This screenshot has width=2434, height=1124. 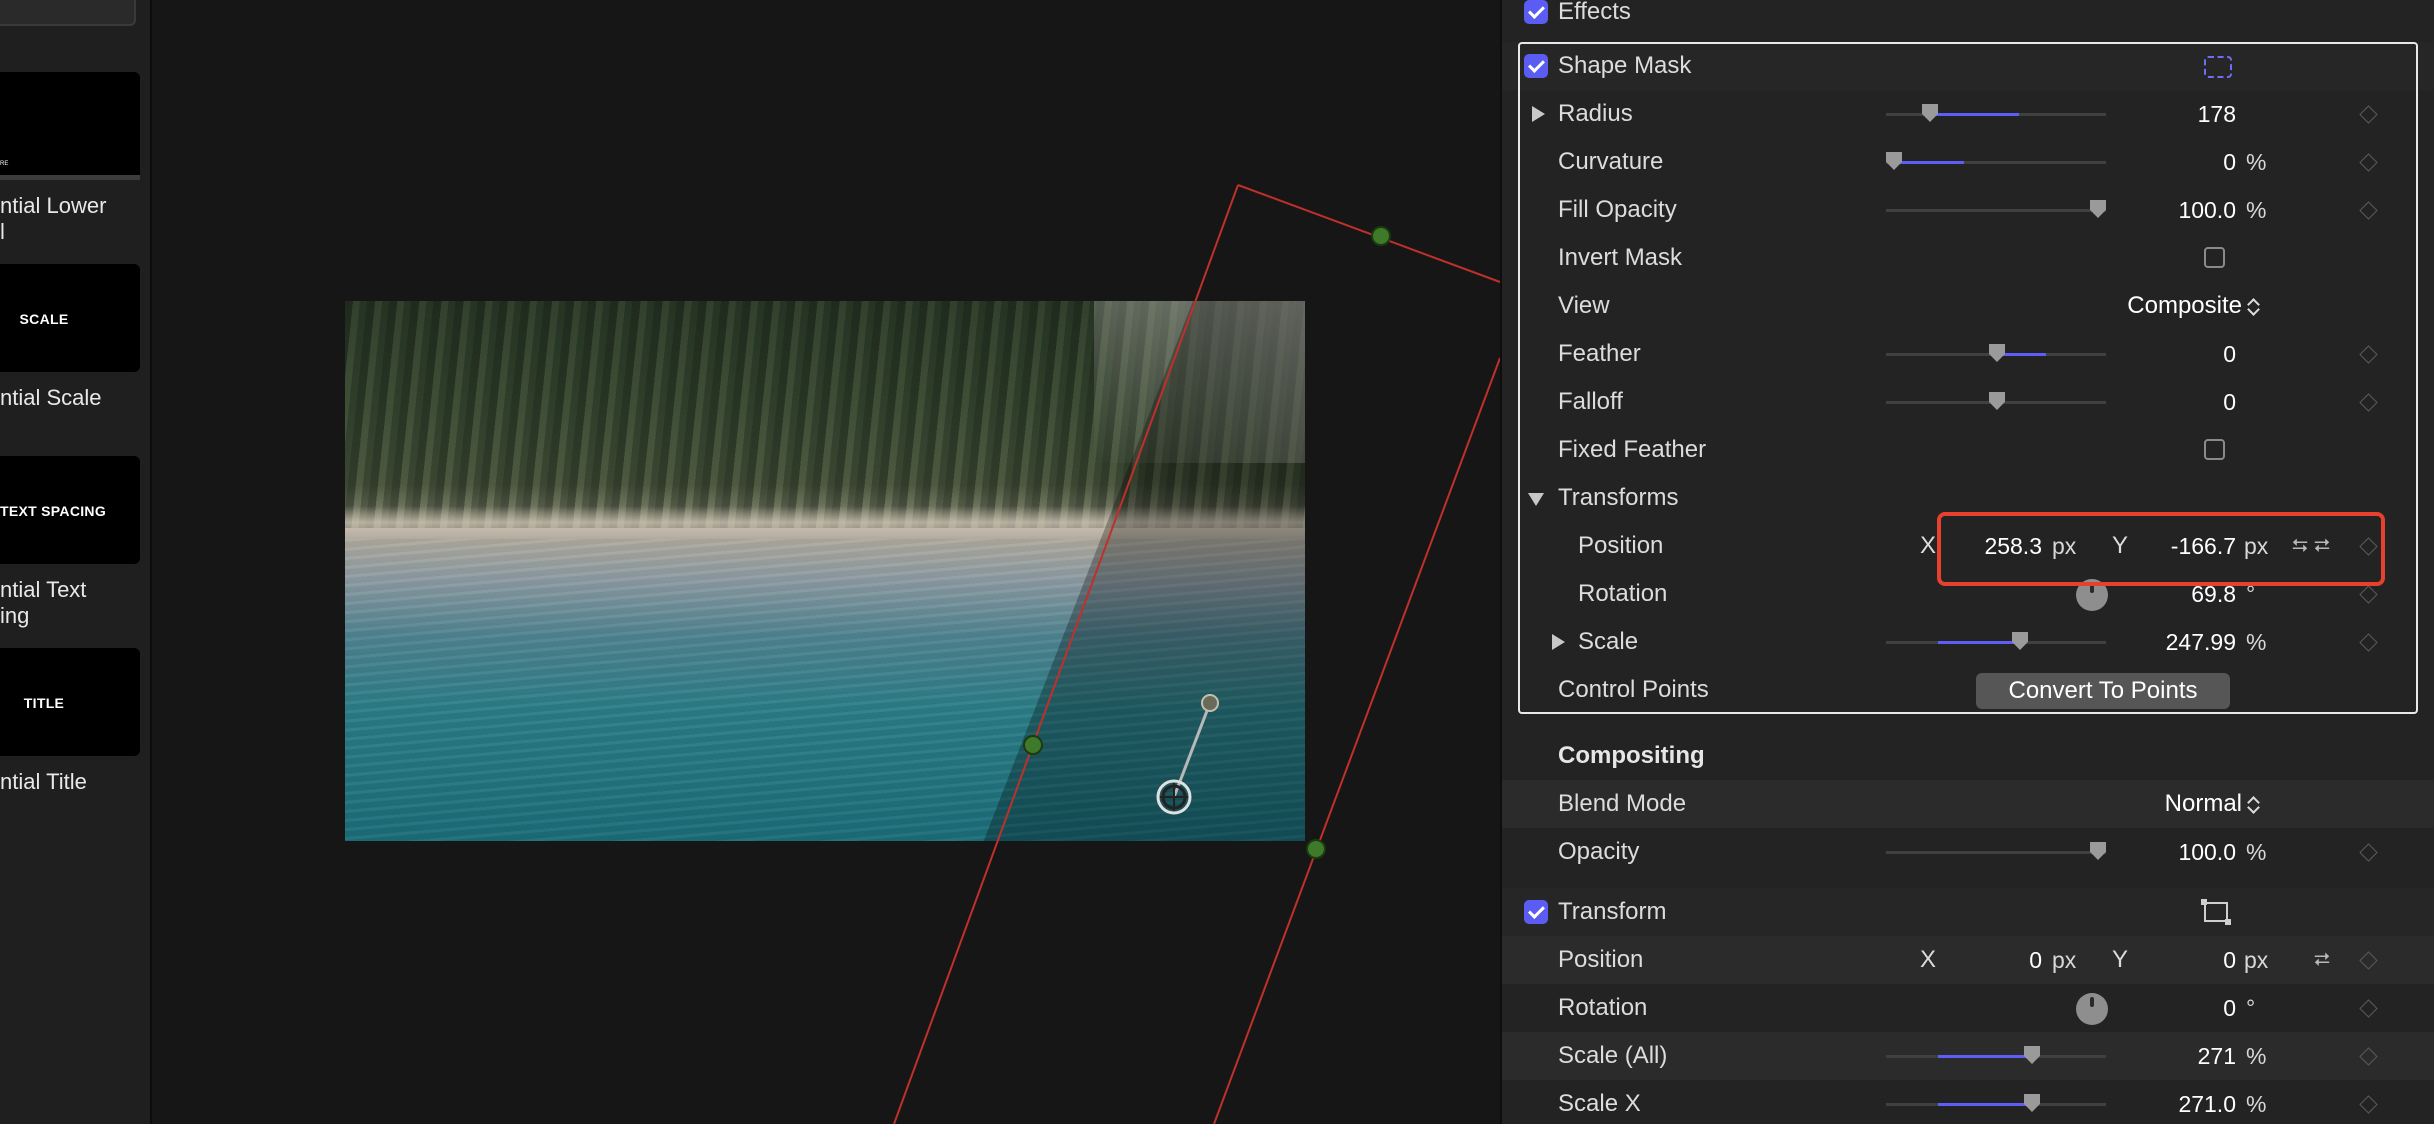 What do you see at coordinates (2368, 960) in the screenshot?
I see `transform-position-keyframe-icon` at bounding box center [2368, 960].